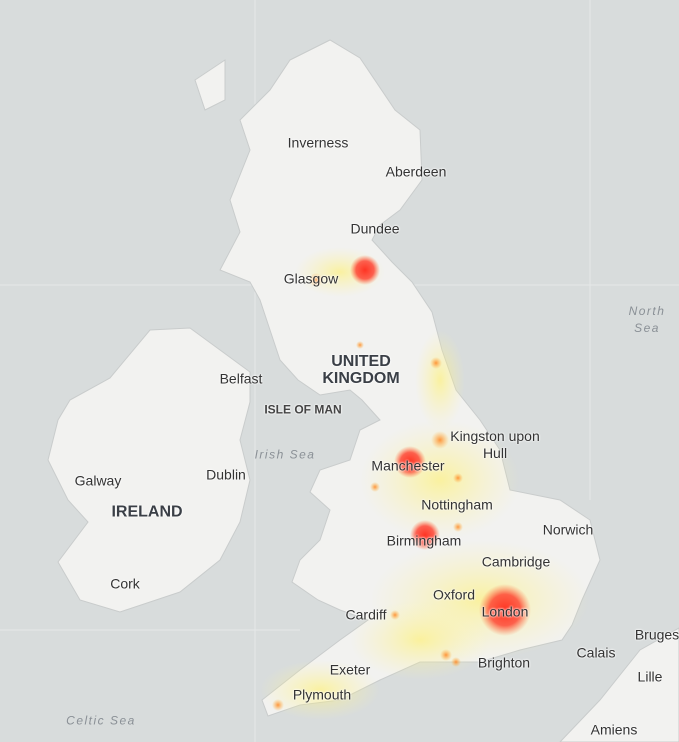 The width and height of the screenshot is (679, 742). I want to click on label-bruges: Bruges, so click(656, 634).